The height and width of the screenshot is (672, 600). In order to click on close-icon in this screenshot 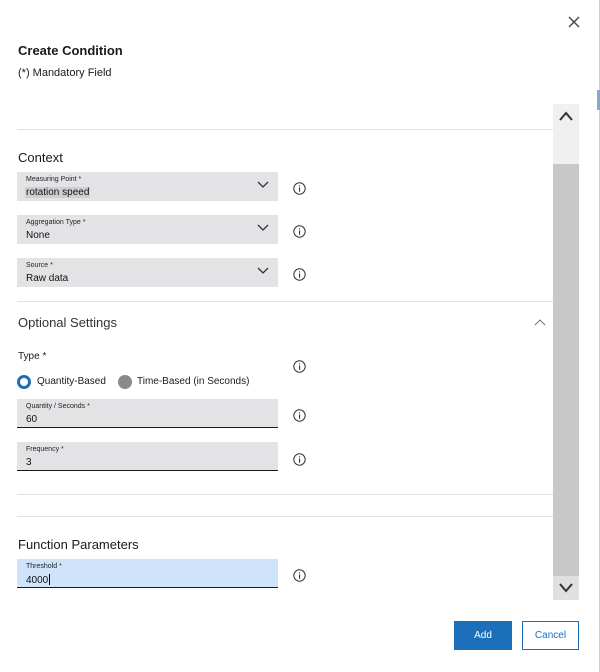, I will do `click(574, 22)`.